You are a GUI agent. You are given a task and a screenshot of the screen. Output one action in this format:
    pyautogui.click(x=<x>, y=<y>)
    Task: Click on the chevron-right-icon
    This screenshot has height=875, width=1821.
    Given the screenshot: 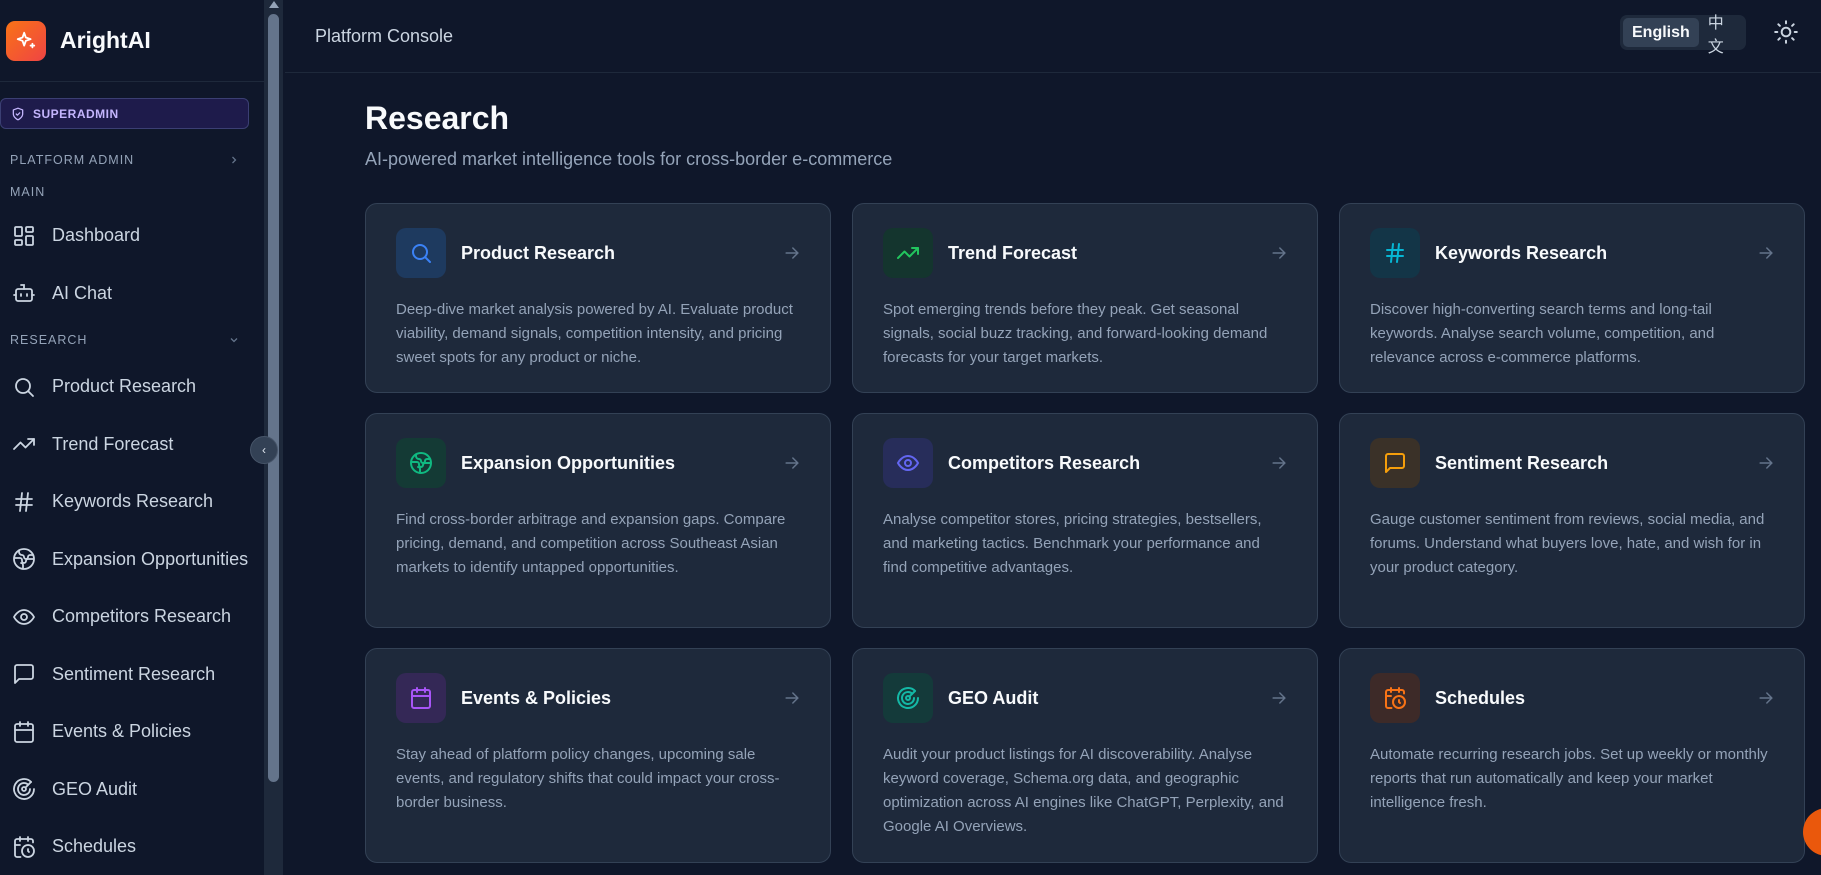 What is the action you would take?
    pyautogui.click(x=234, y=160)
    